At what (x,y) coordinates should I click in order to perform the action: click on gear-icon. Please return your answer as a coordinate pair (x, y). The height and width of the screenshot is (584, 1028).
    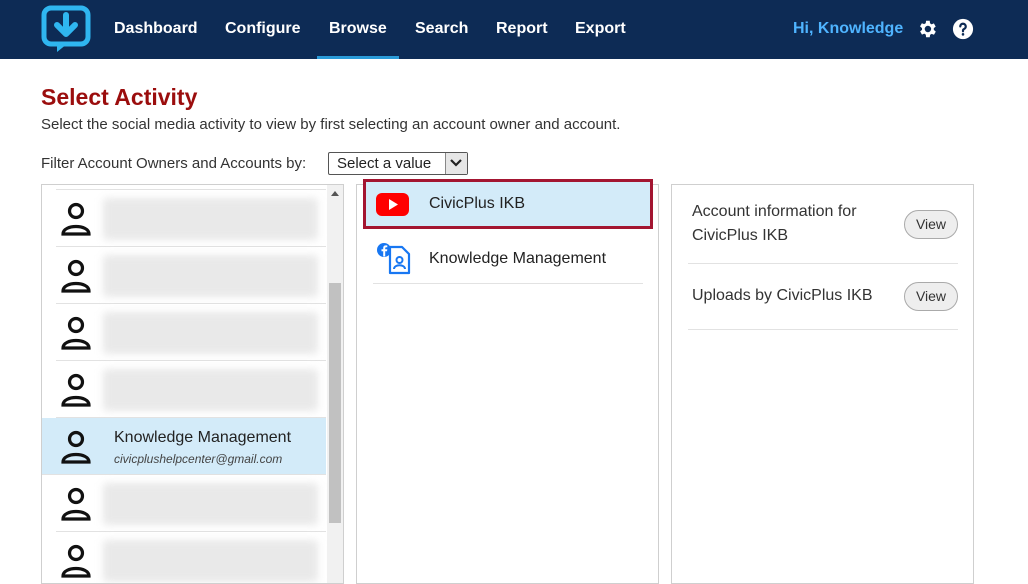
    Looking at the image, I should click on (927, 29).